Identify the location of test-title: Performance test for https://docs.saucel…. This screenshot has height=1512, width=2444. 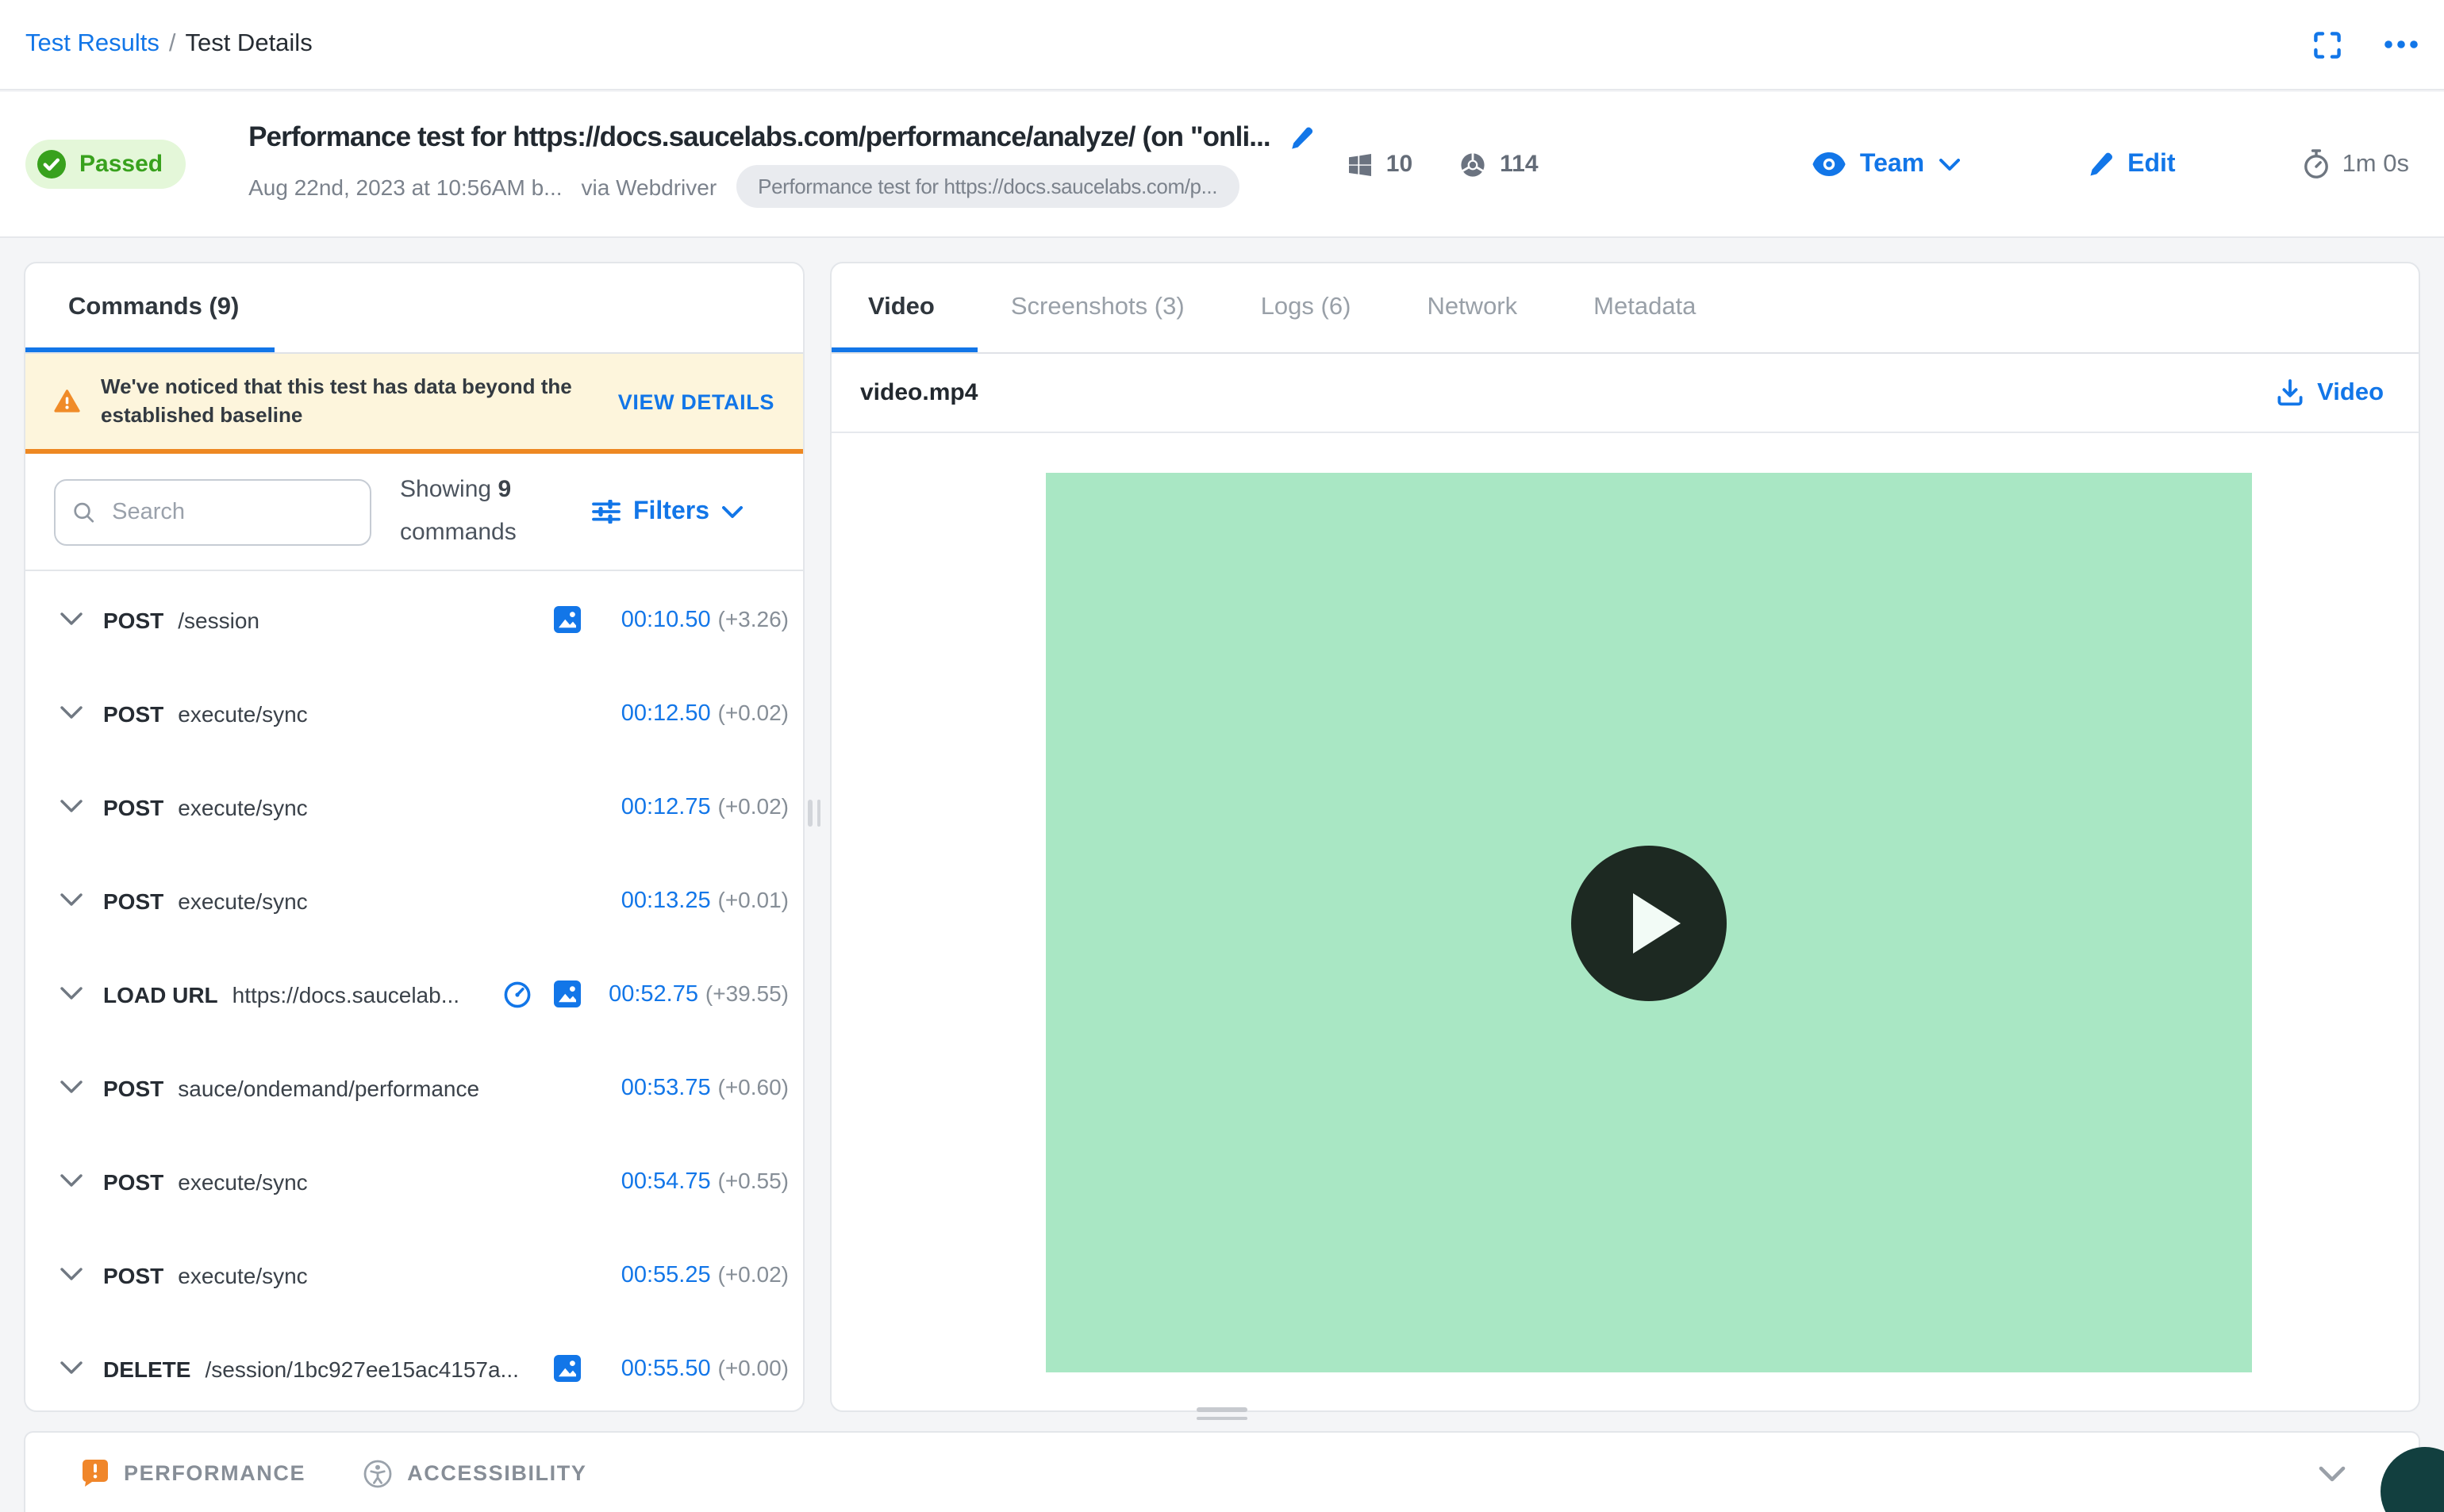
(759, 137).